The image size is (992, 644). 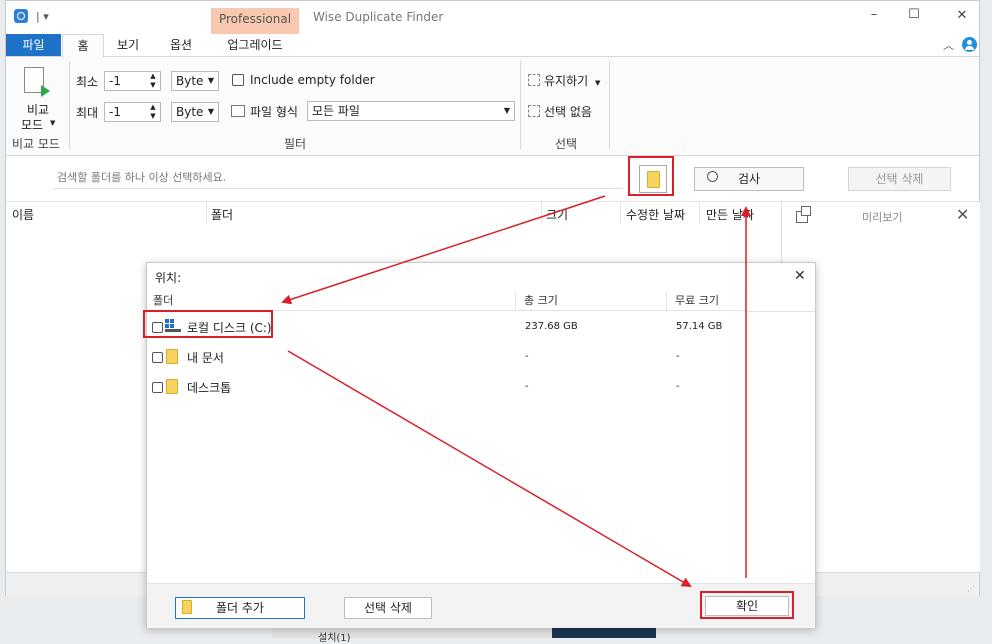 What do you see at coordinates (195, 81) in the screenshot?
I see `min-size-unit-select: Byte ▼` at bounding box center [195, 81].